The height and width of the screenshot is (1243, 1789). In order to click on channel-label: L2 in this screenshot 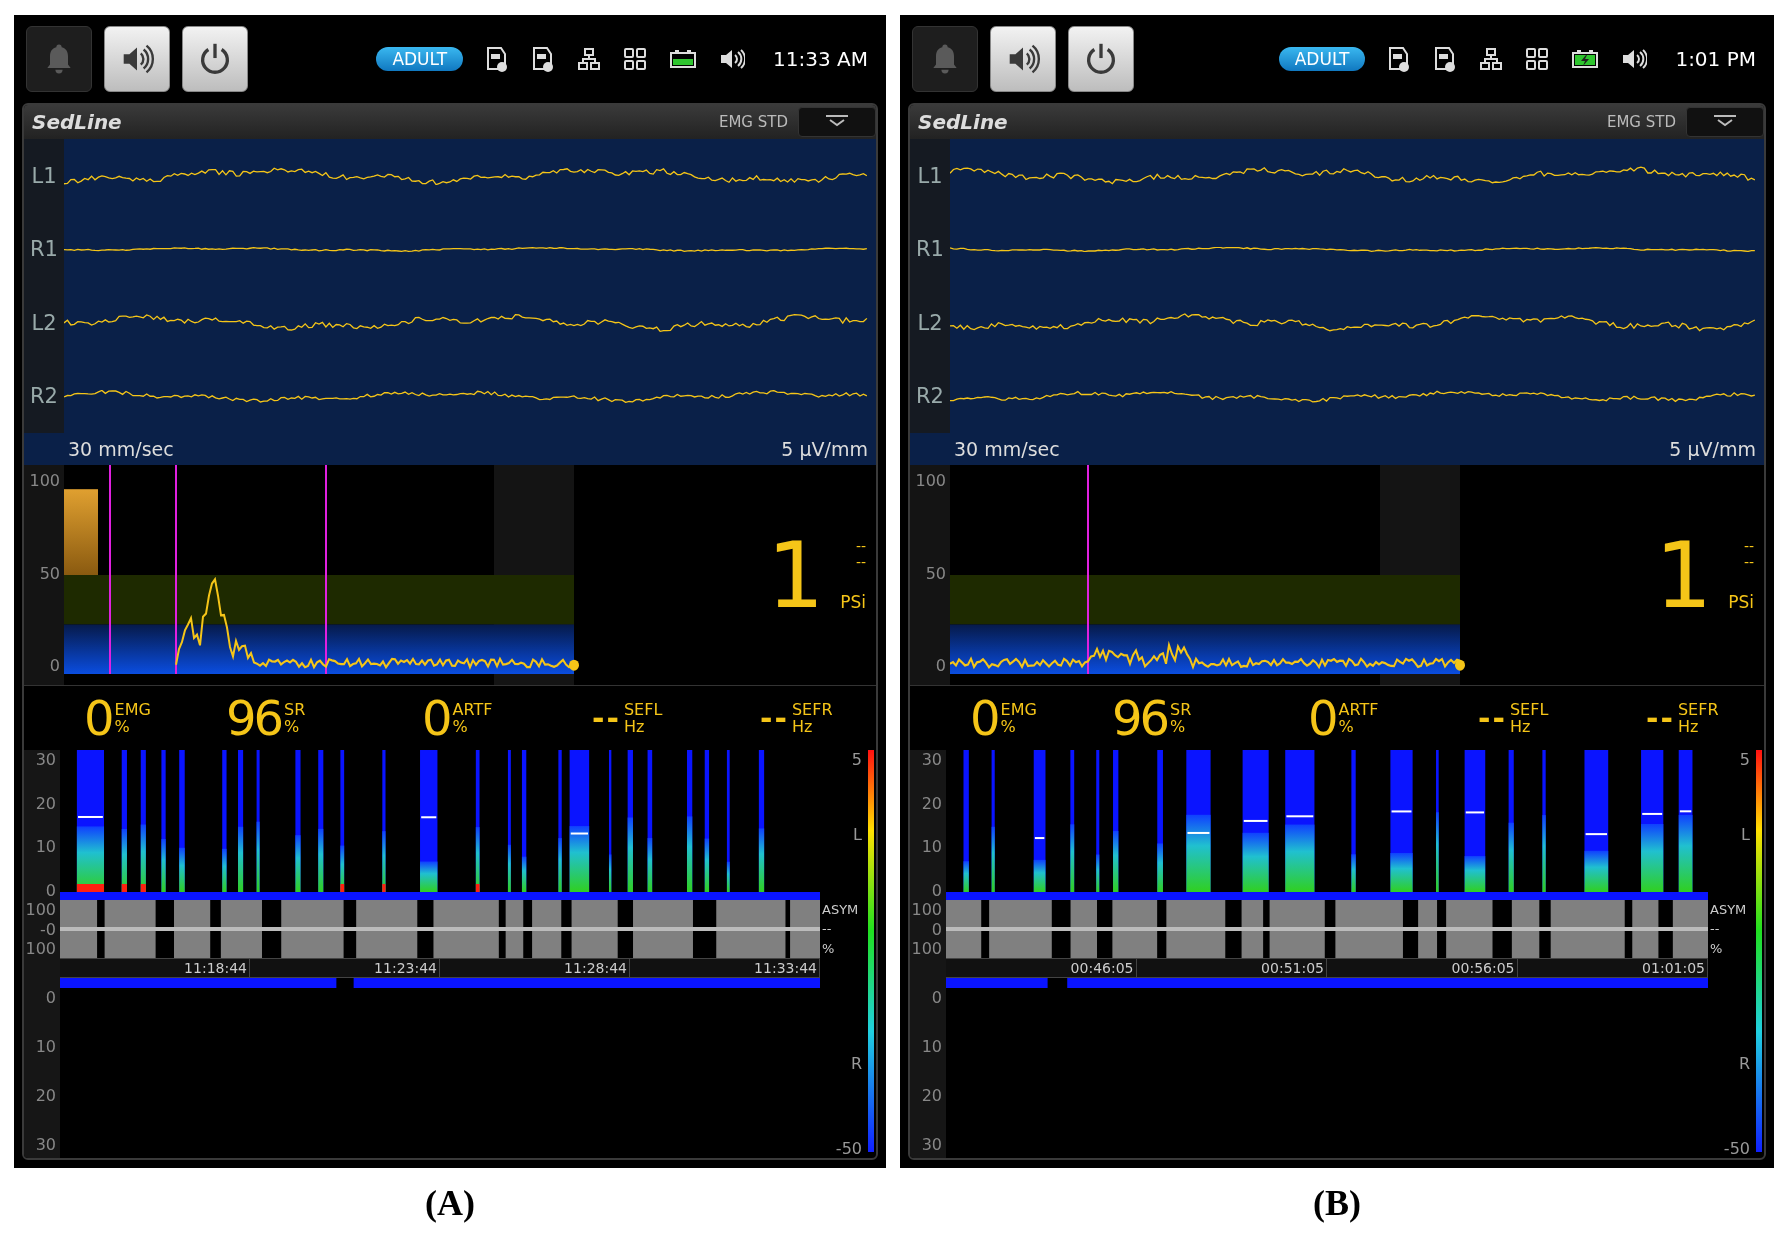, I will do `click(44, 323)`.